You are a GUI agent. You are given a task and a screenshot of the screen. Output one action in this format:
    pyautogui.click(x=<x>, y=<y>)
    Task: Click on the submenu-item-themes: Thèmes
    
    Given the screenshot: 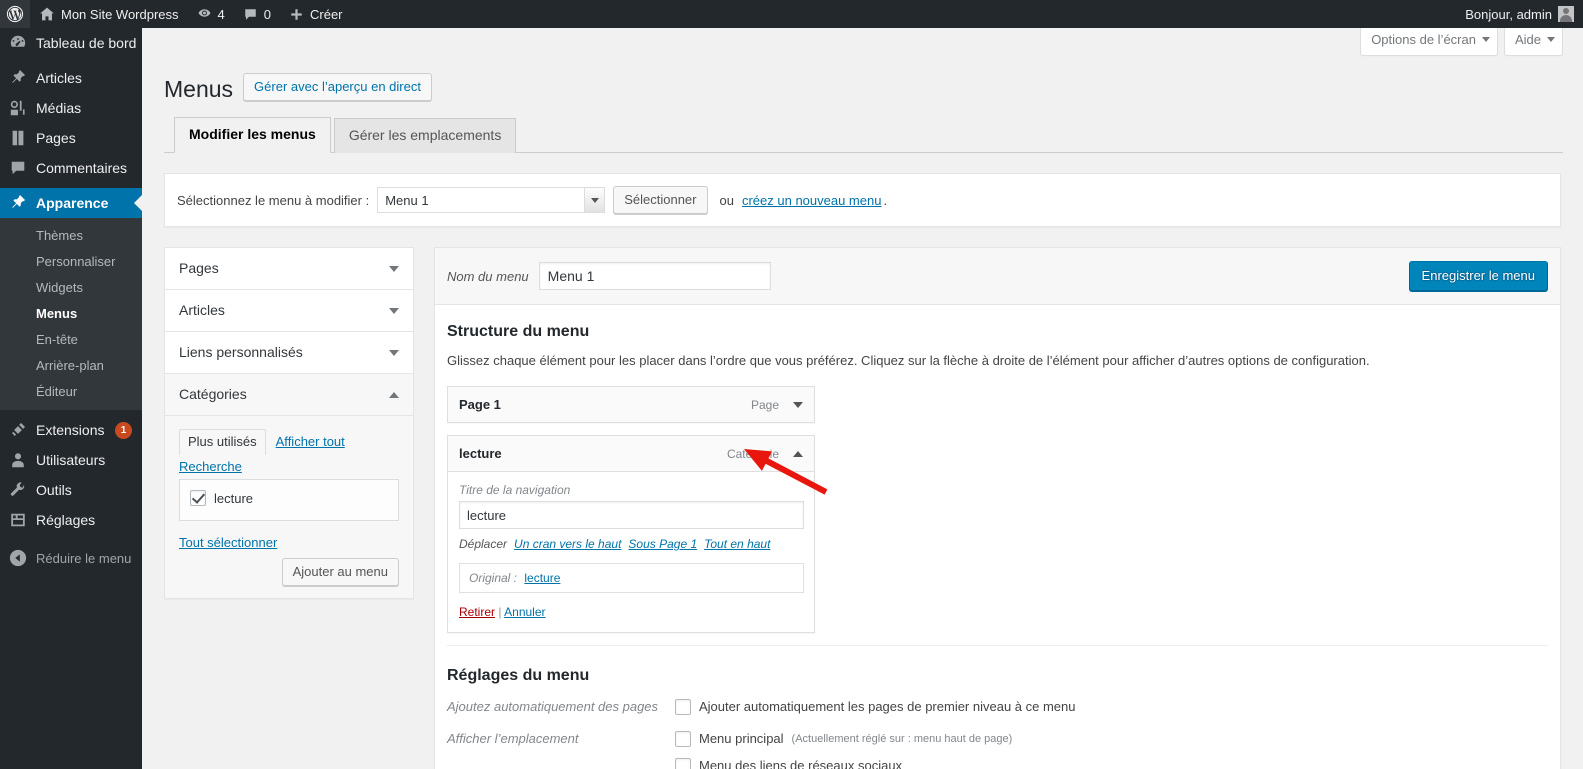 What is the action you would take?
    pyautogui.click(x=71, y=236)
    